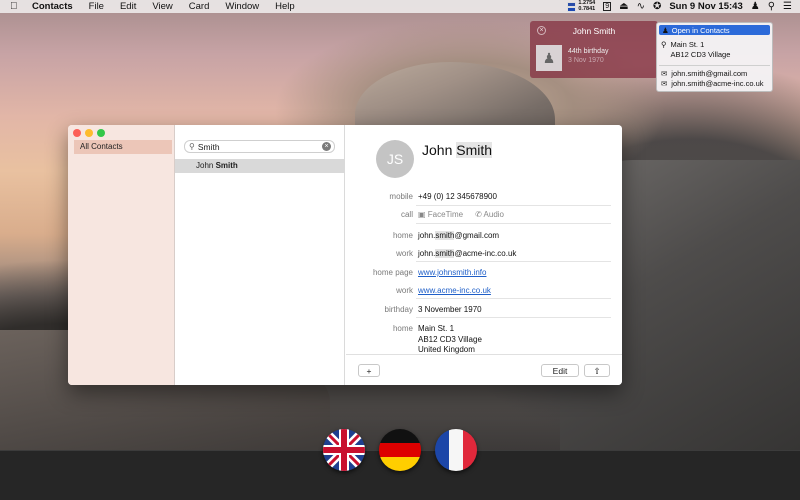  I want to click on search-field: ⚲ Smith ×, so click(259, 146).